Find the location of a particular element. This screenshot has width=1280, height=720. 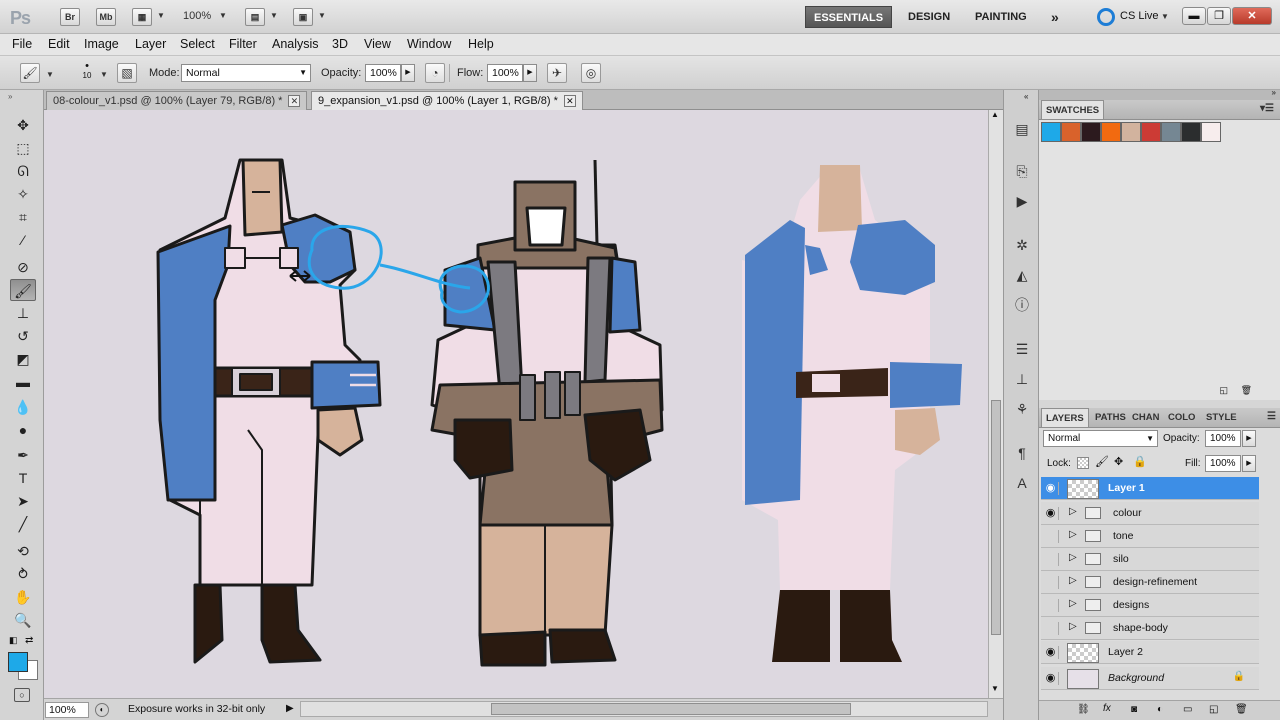

minimize-button: ▬ is located at coordinates (1194, 16).